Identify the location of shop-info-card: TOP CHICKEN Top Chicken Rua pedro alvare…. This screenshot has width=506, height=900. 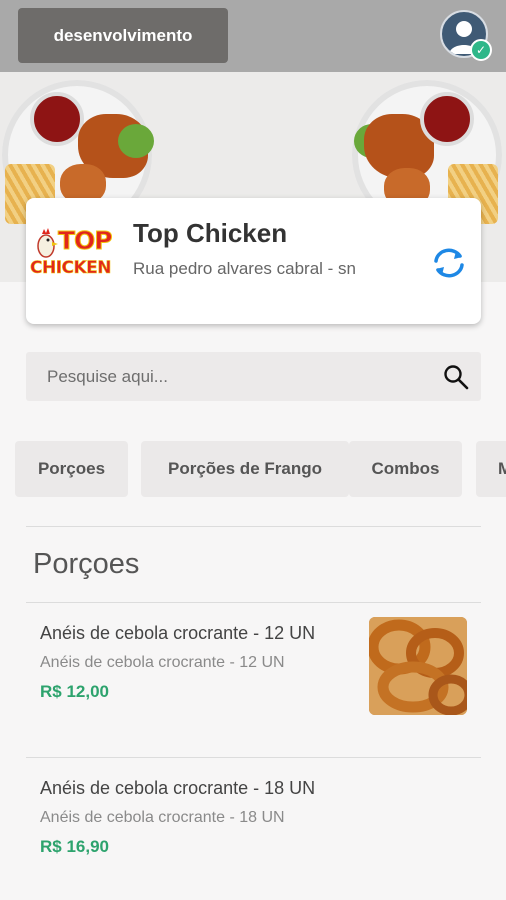
(253, 261).